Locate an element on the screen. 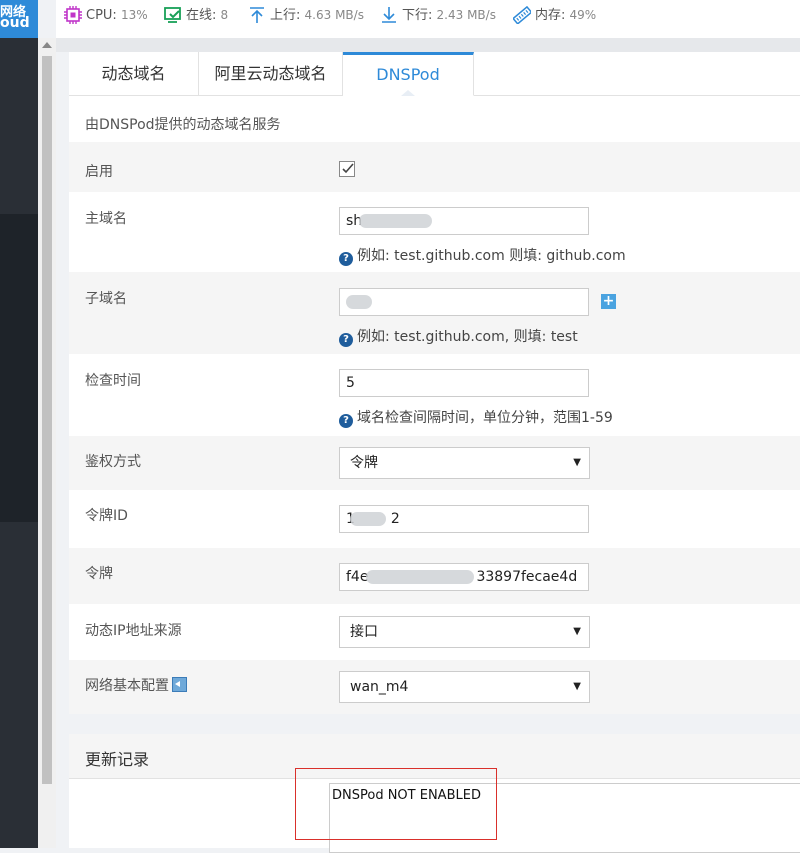 The image size is (800, 853). interval-hint-text: 域名检查间隔时间，单位分钟，范围1-59 is located at coordinates (485, 418).